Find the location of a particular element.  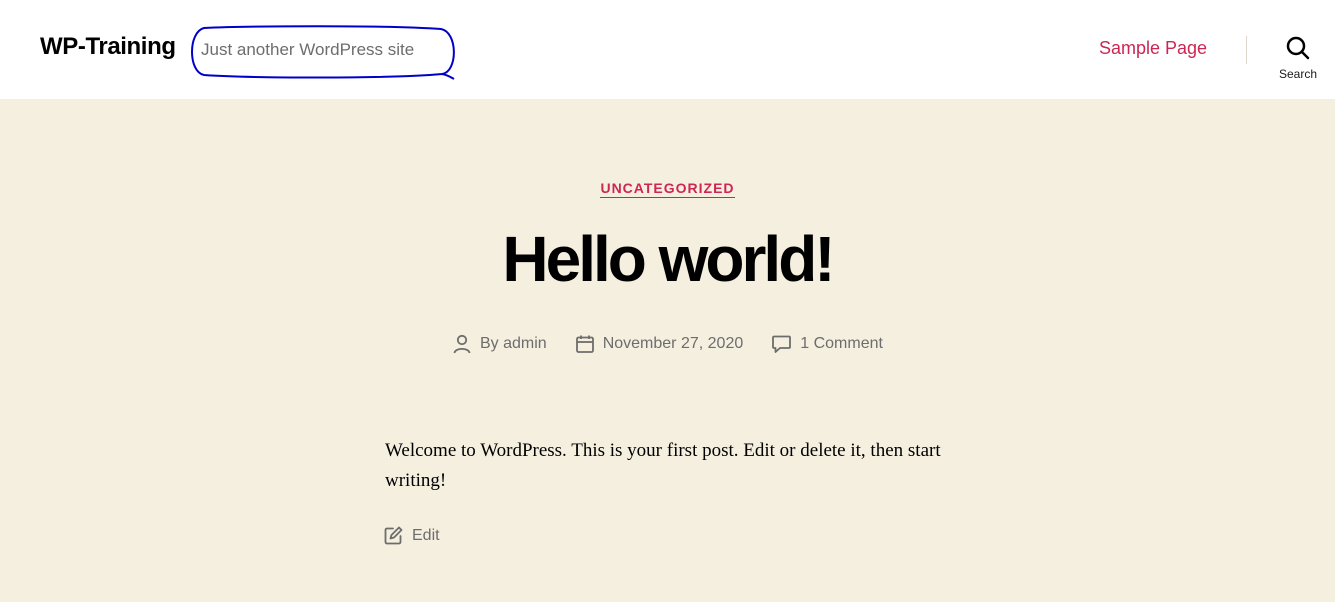

post-author: By admin is located at coordinates (500, 344).